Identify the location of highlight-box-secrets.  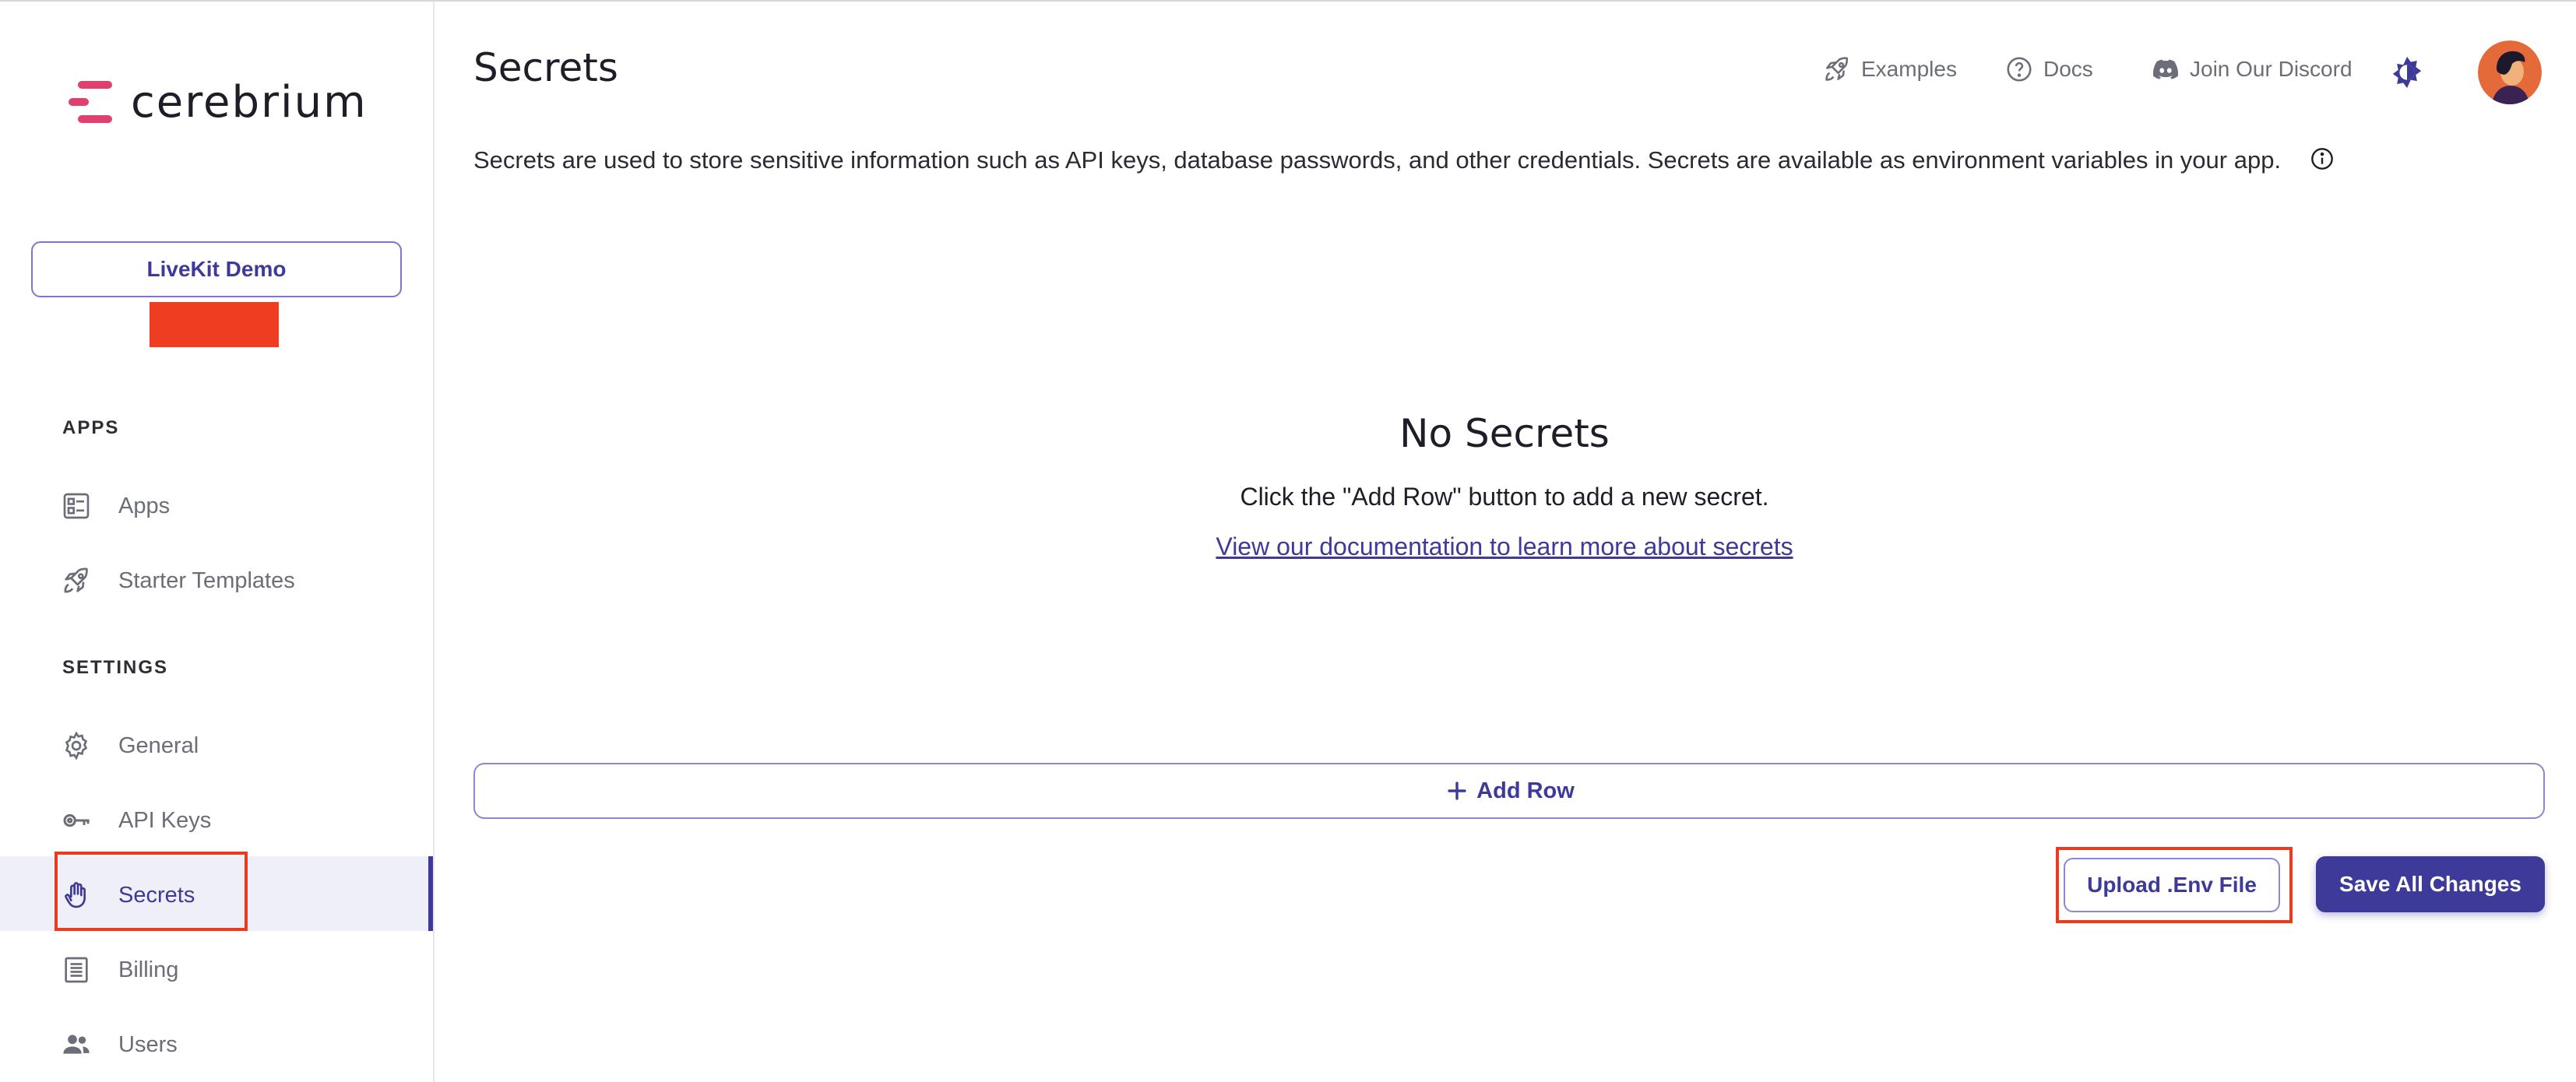
(151, 891).